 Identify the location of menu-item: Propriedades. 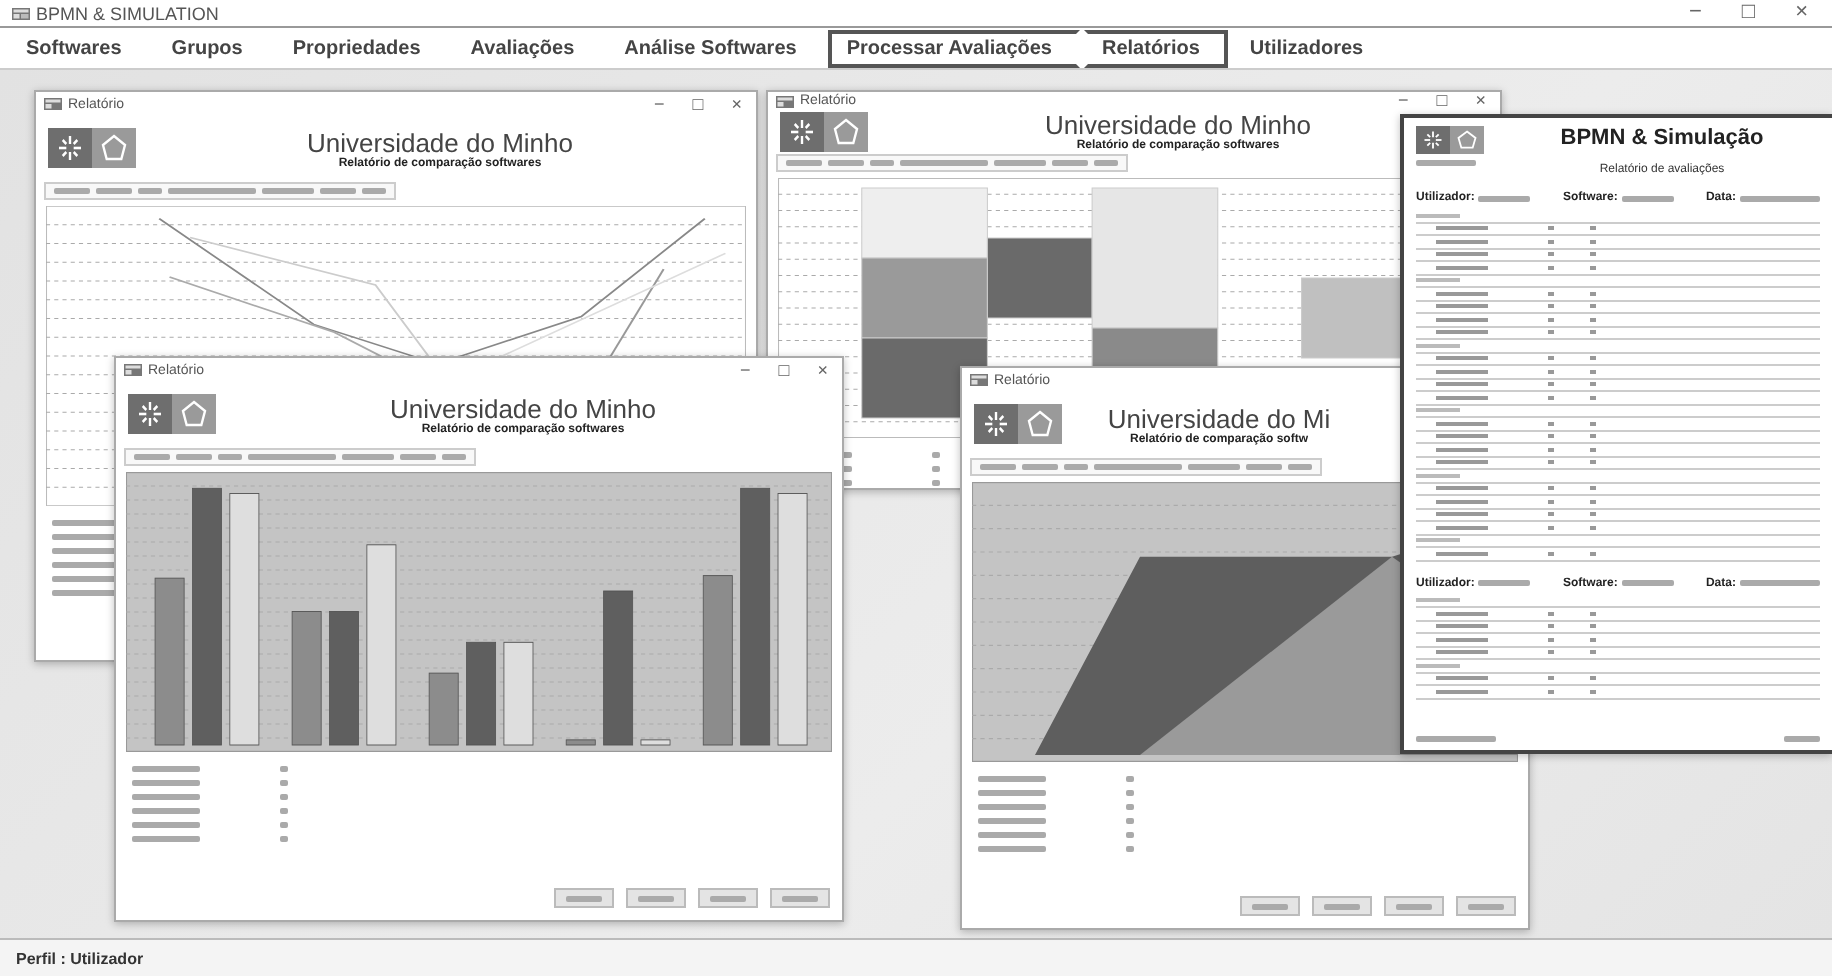
(361, 48).